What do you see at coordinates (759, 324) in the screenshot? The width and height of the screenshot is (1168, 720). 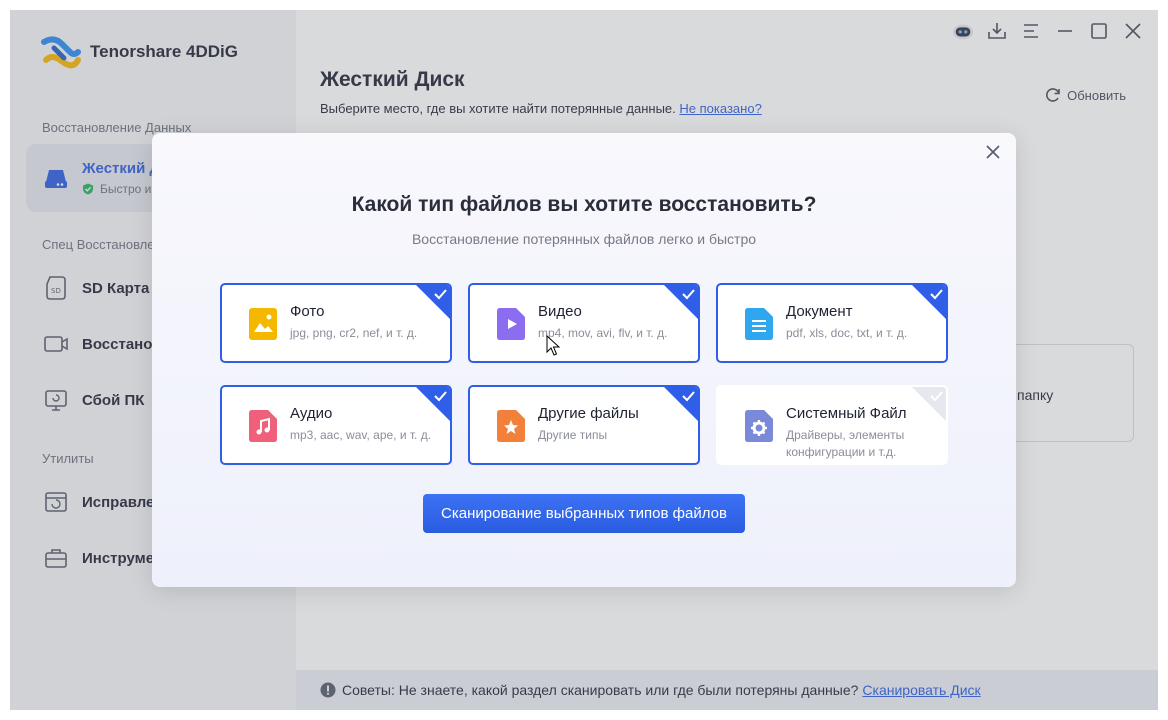 I see `document-icon` at bounding box center [759, 324].